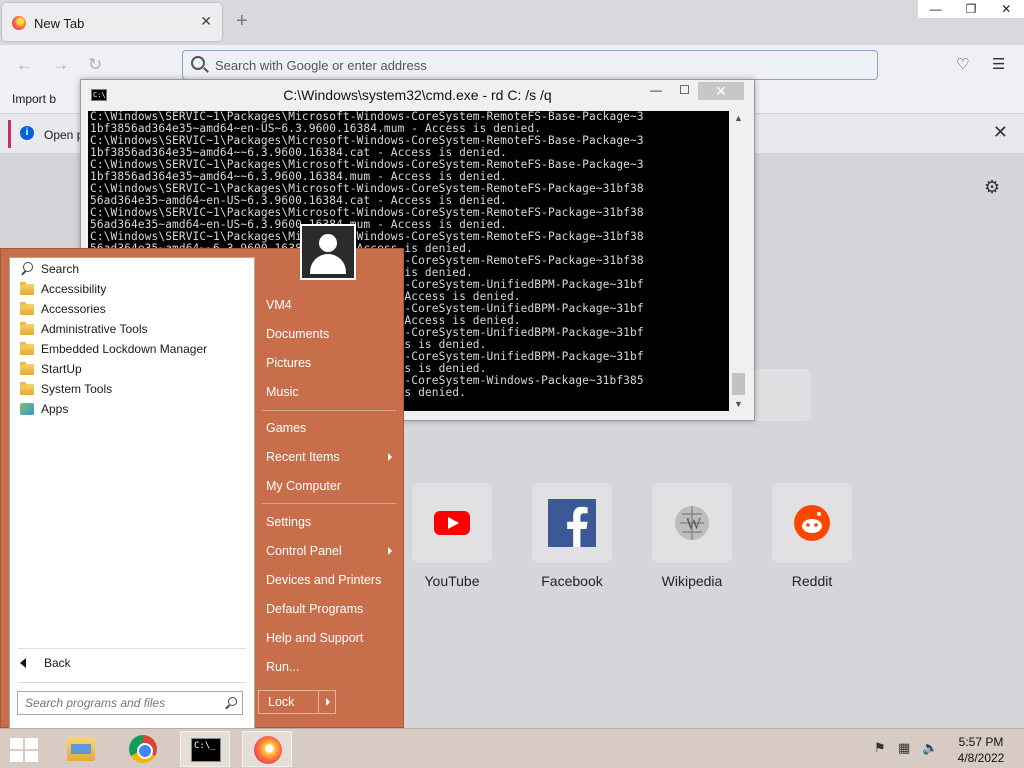 The image size is (1024, 768). Describe the element at coordinates (64, 135) in the screenshot. I see `notification-text: Open p` at that location.